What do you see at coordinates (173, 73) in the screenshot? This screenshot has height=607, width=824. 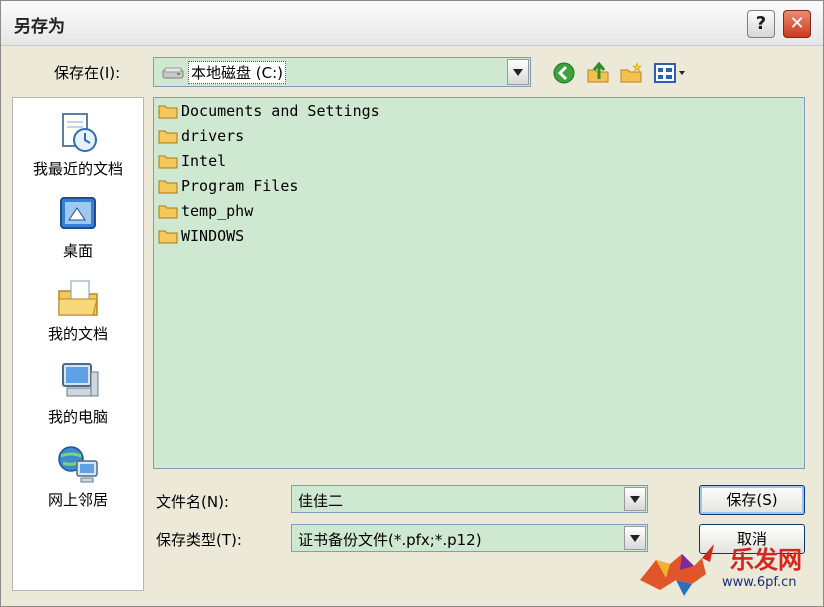 I see `local-disk-icon` at bounding box center [173, 73].